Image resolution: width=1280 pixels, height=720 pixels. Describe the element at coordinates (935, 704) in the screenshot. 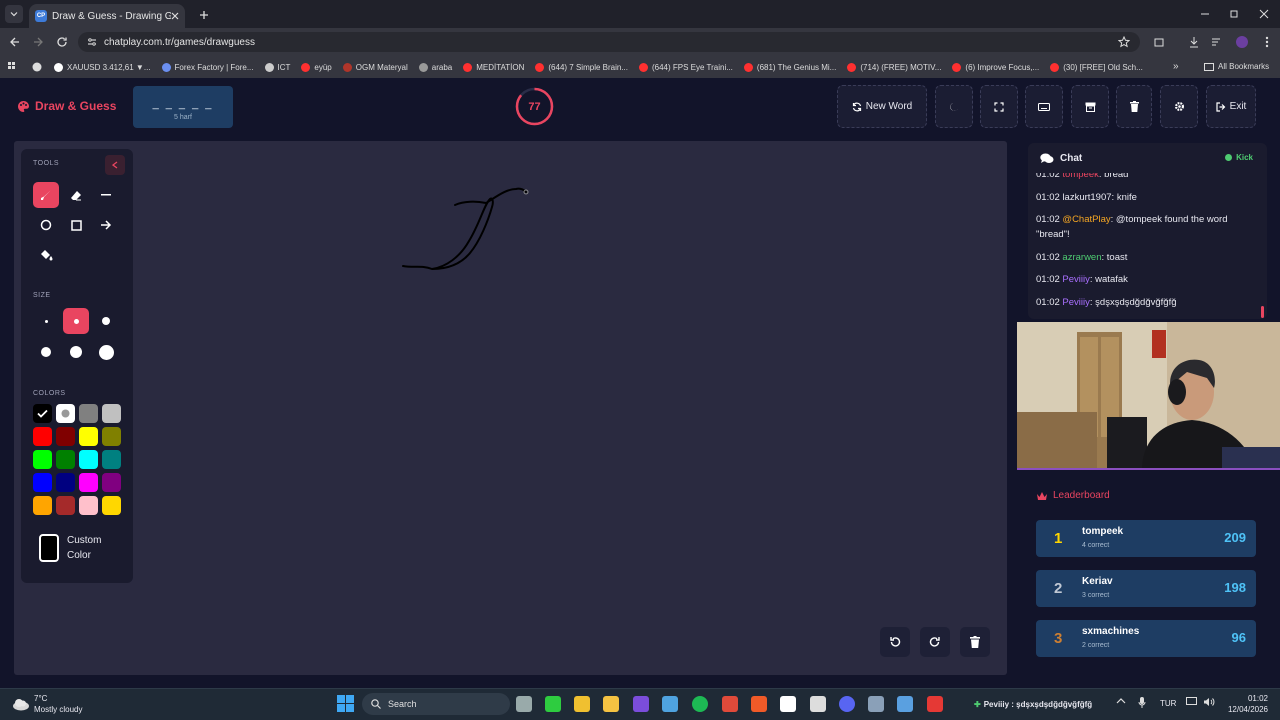

I see `app-icon` at that location.